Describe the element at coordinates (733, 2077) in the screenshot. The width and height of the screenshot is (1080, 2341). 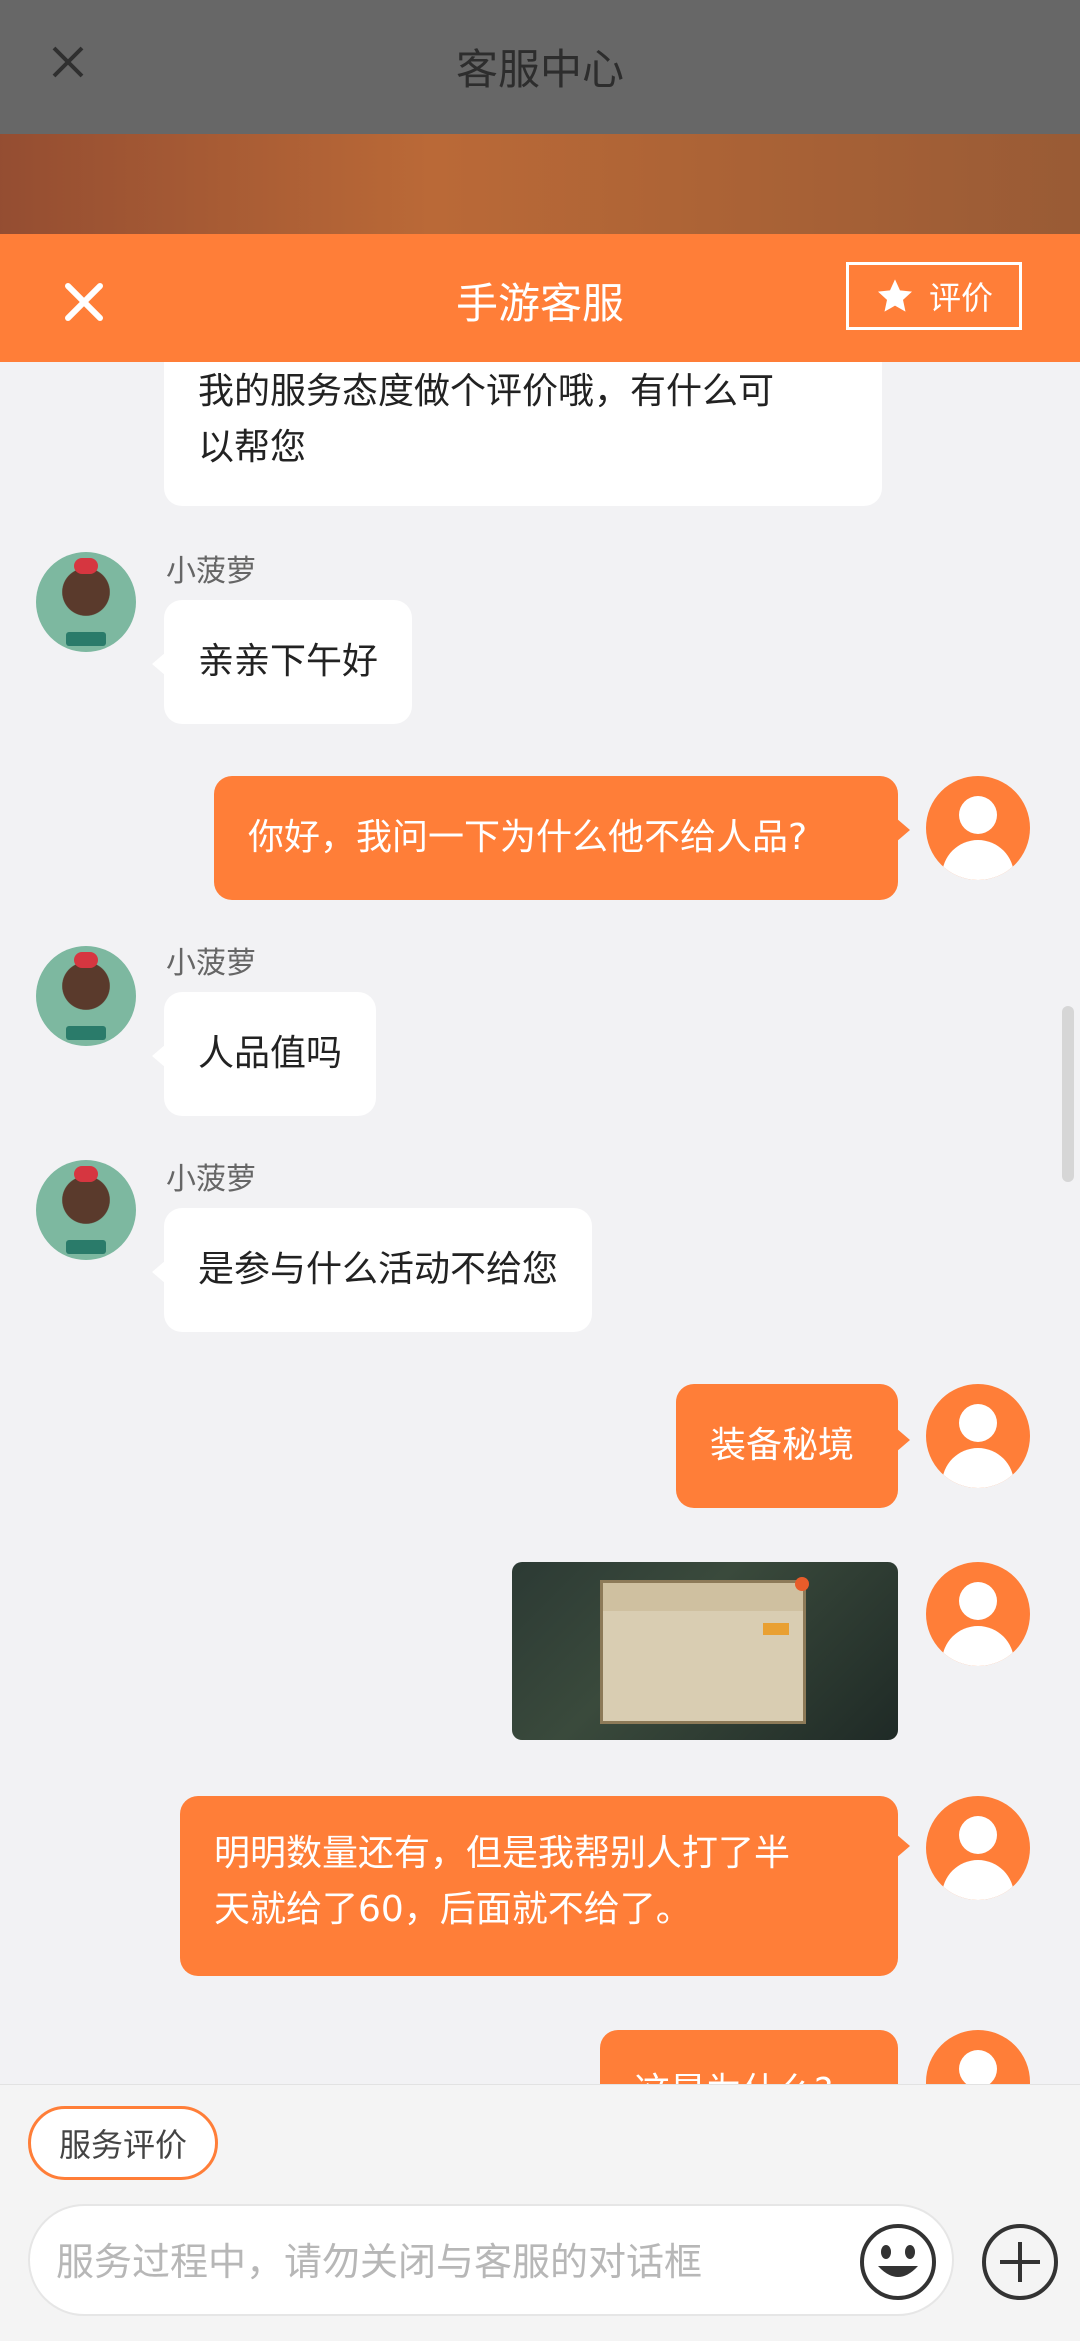
I see `message-text: 这是为什么?` at that location.